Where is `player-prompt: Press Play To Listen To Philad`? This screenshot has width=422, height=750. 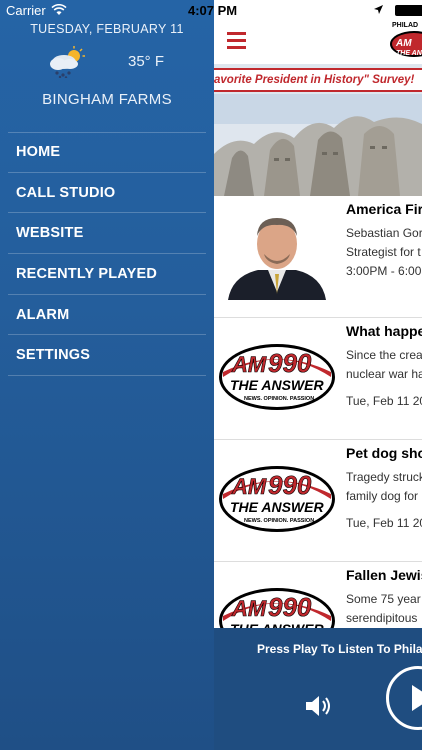
player-prompt: Press Play To Listen To Philad is located at coordinates (339, 649).